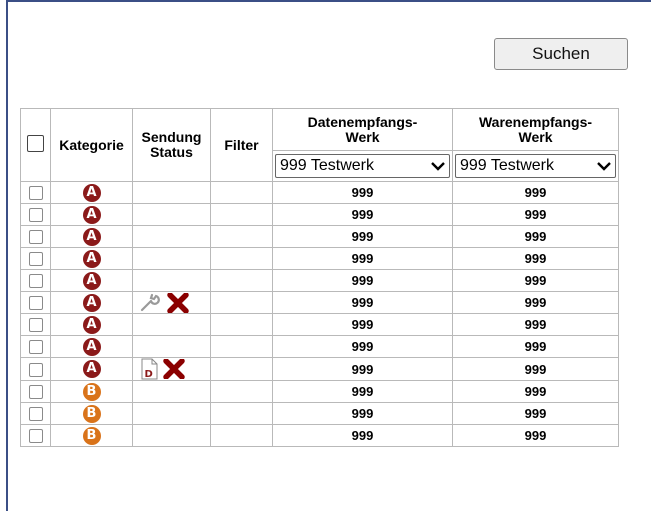 This screenshot has height=511, width=651. I want to click on select-all-checkbox, so click(35, 143).